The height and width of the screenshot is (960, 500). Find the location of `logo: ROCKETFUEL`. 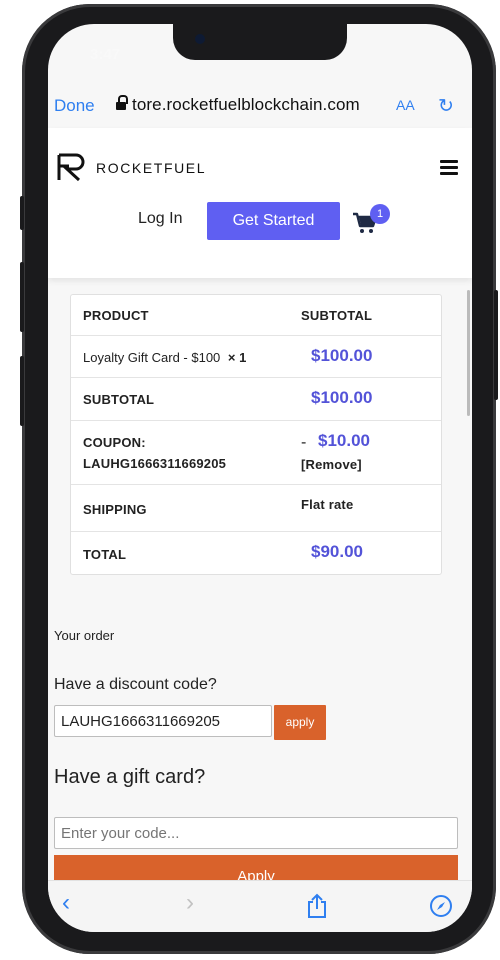

logo: ROCKETFUEL is located at coordinates (156, 167).